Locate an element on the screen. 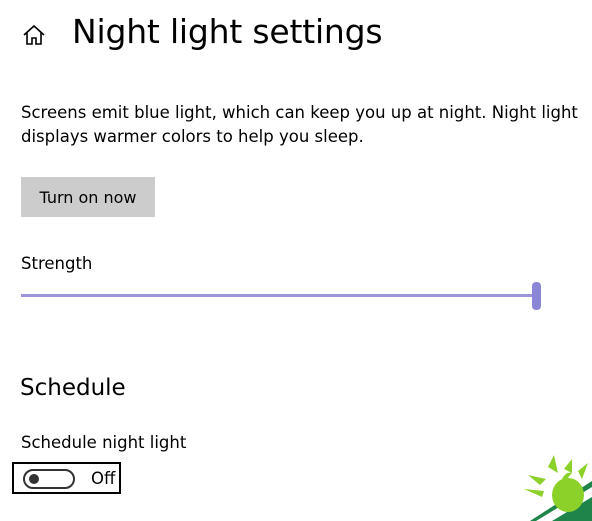  strength-slider-thumb is located at coordinates (536, 296).